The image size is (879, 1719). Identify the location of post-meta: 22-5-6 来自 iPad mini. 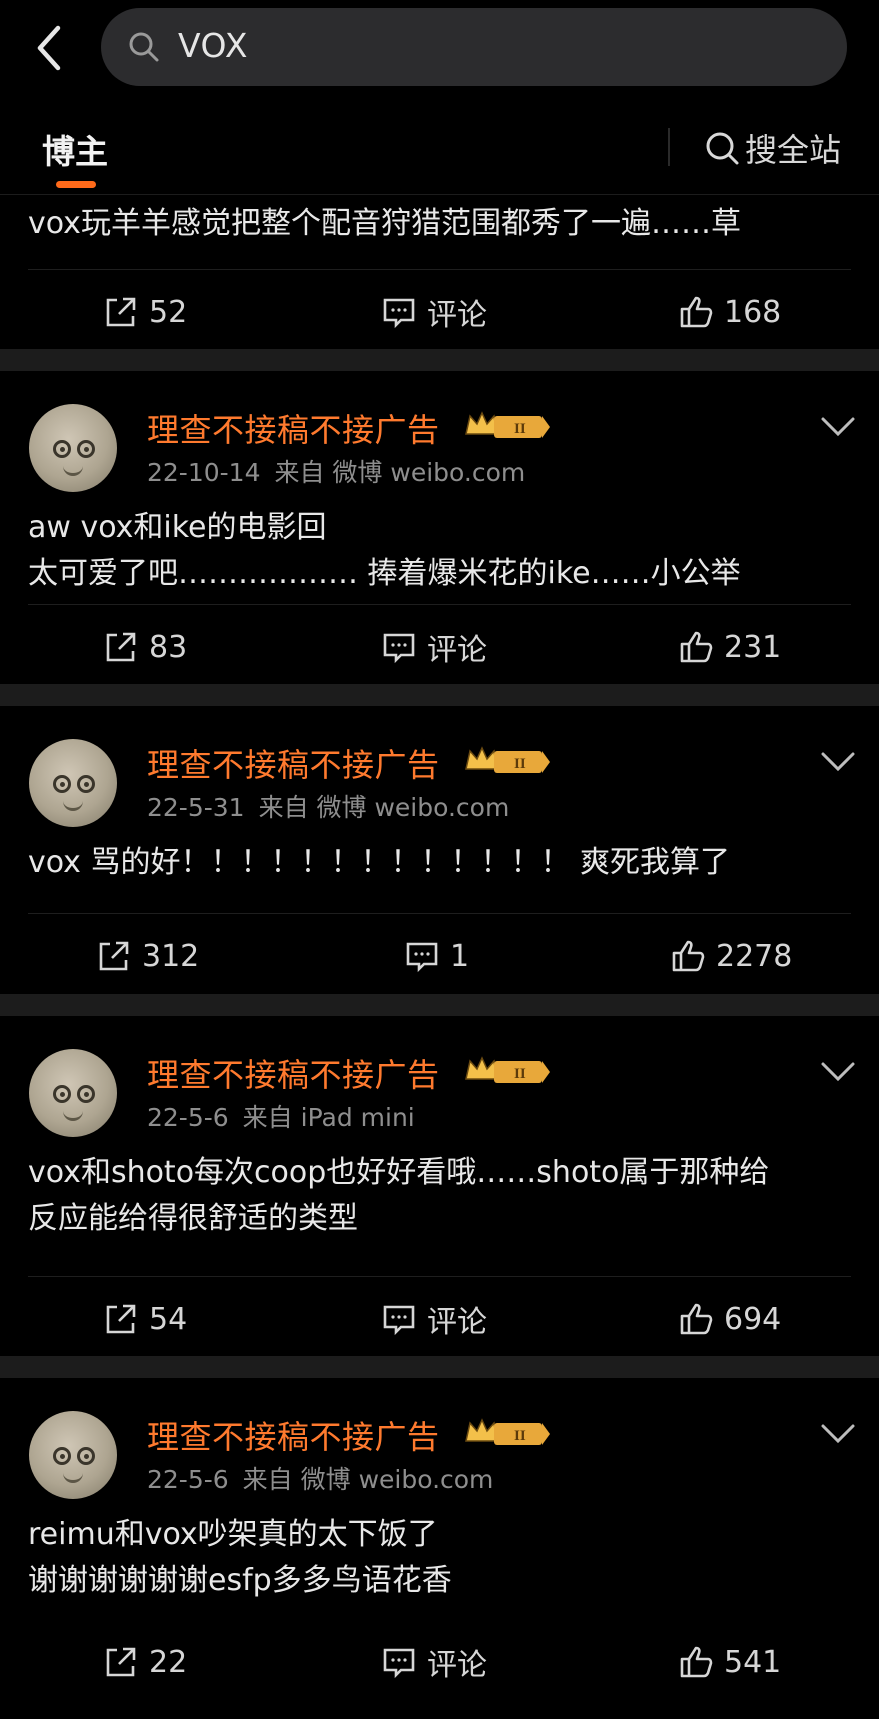
(288, 1116).